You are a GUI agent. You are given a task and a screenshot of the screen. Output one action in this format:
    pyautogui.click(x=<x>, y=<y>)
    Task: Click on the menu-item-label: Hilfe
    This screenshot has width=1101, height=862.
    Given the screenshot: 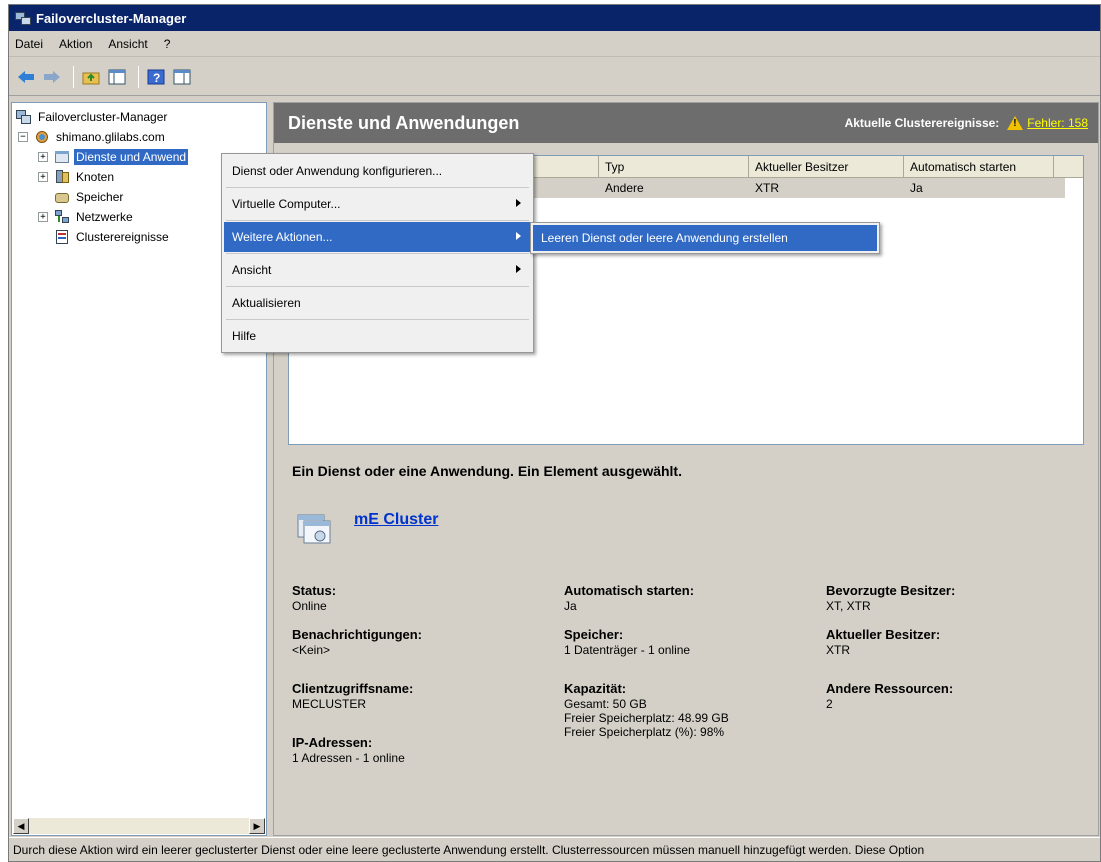 What is the action you would take?
    pyautogui.click(x=244, y=336)
    